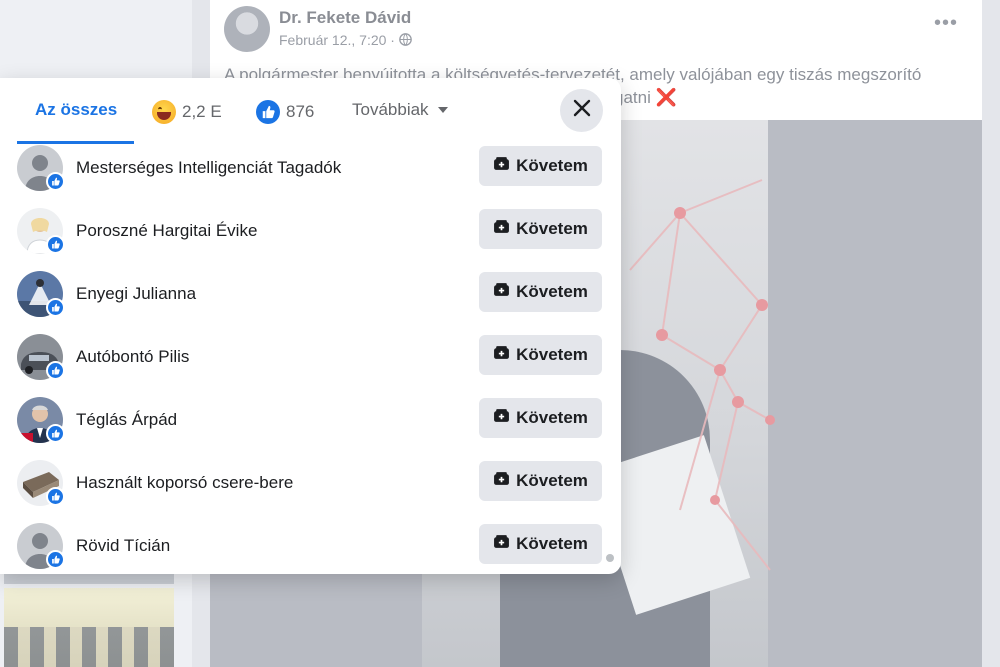 The width and height of the screenshot is (1000, 667). I want to click on tab-more-label: Továbbiak, so click(390, 109).